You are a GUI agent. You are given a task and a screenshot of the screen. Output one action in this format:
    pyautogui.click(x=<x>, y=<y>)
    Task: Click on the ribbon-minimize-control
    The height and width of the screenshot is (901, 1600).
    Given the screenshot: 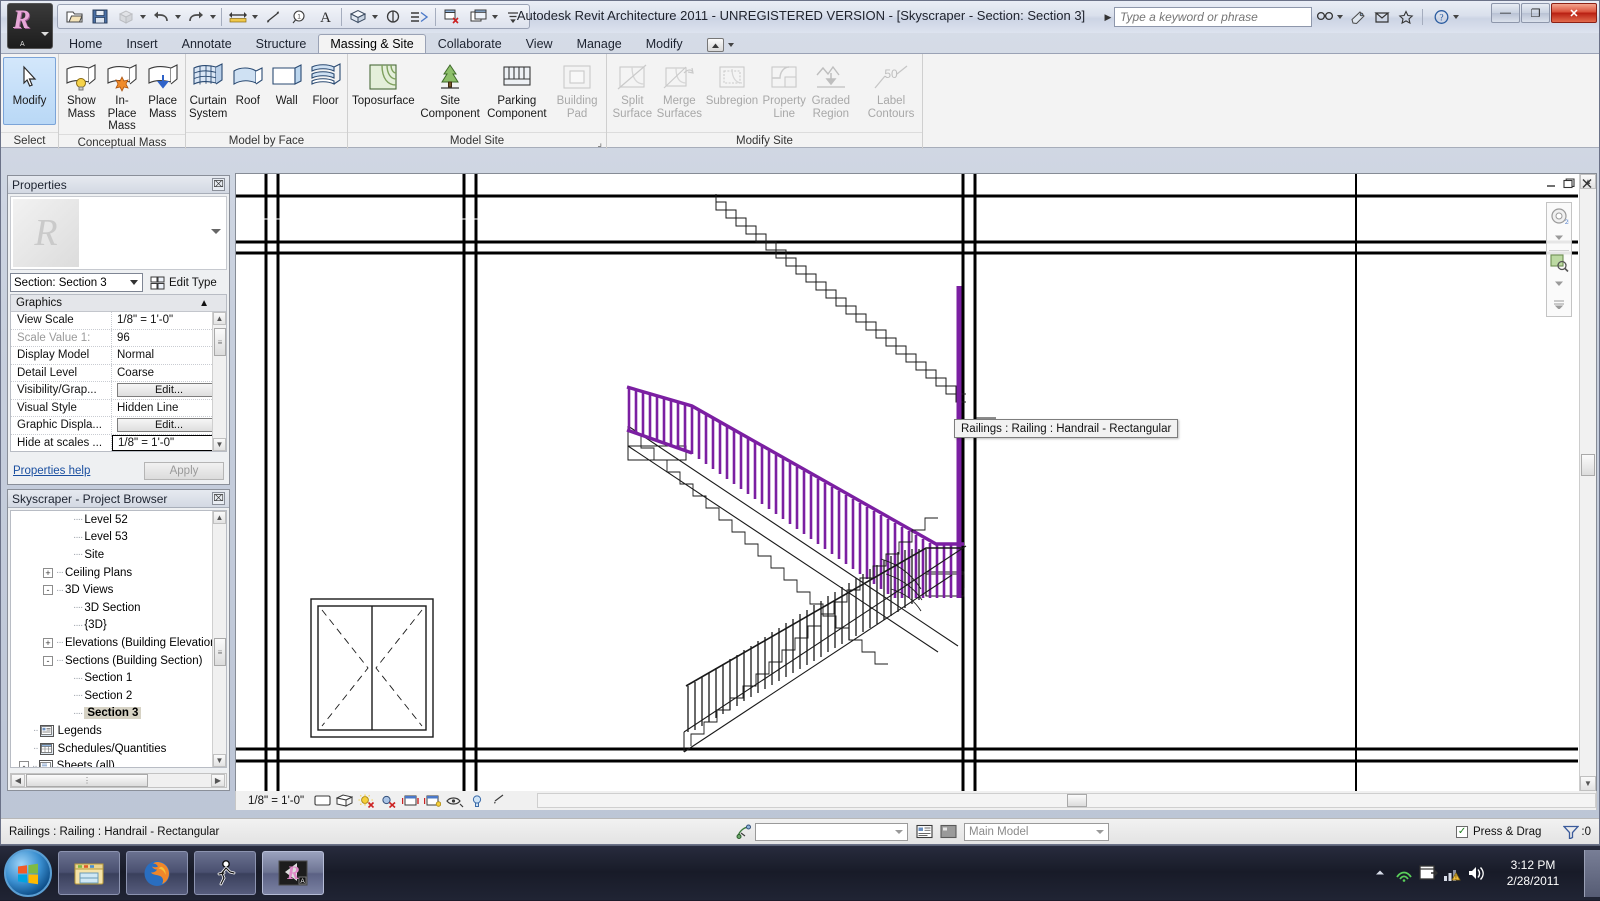 What is the action you would take?
    pyautogui.click(x=721, y=46)
    